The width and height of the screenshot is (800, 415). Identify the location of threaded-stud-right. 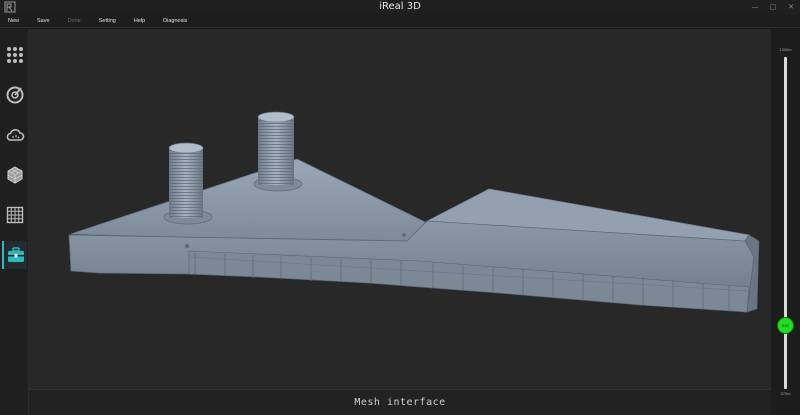
(278, 151).